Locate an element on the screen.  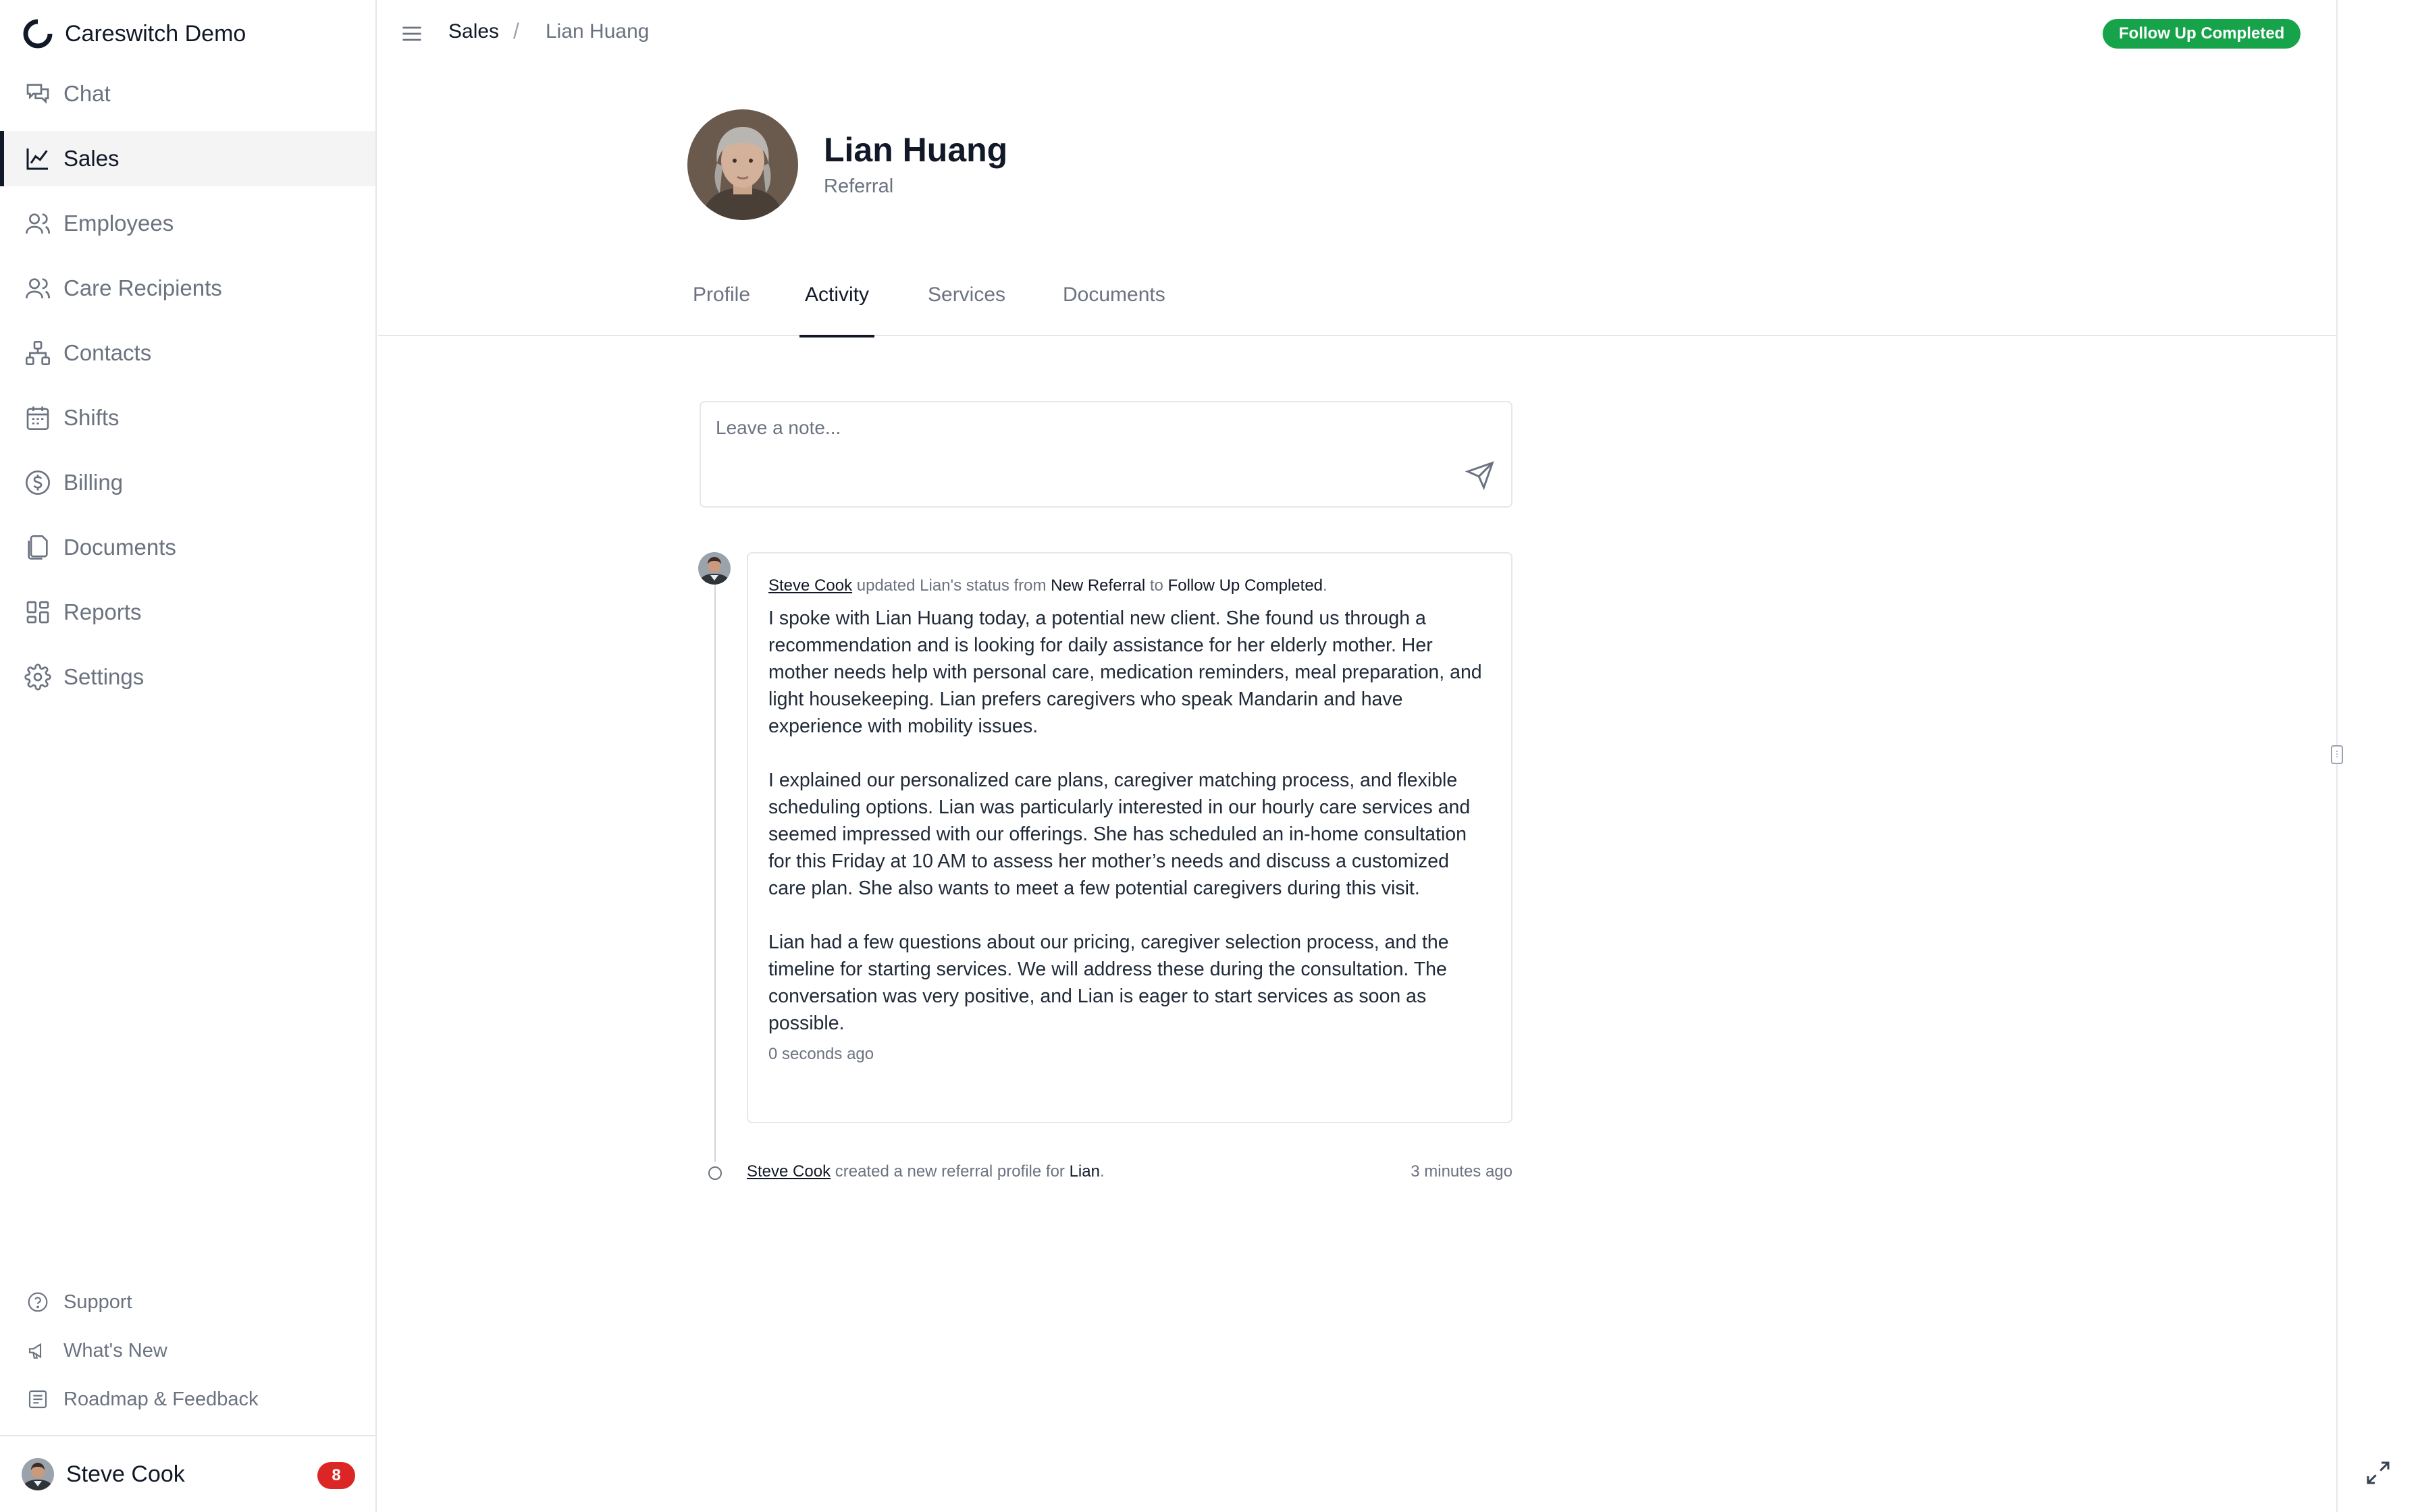
activity-timestamp: 3 minutes ago is located at coordinates (1461, 1171).